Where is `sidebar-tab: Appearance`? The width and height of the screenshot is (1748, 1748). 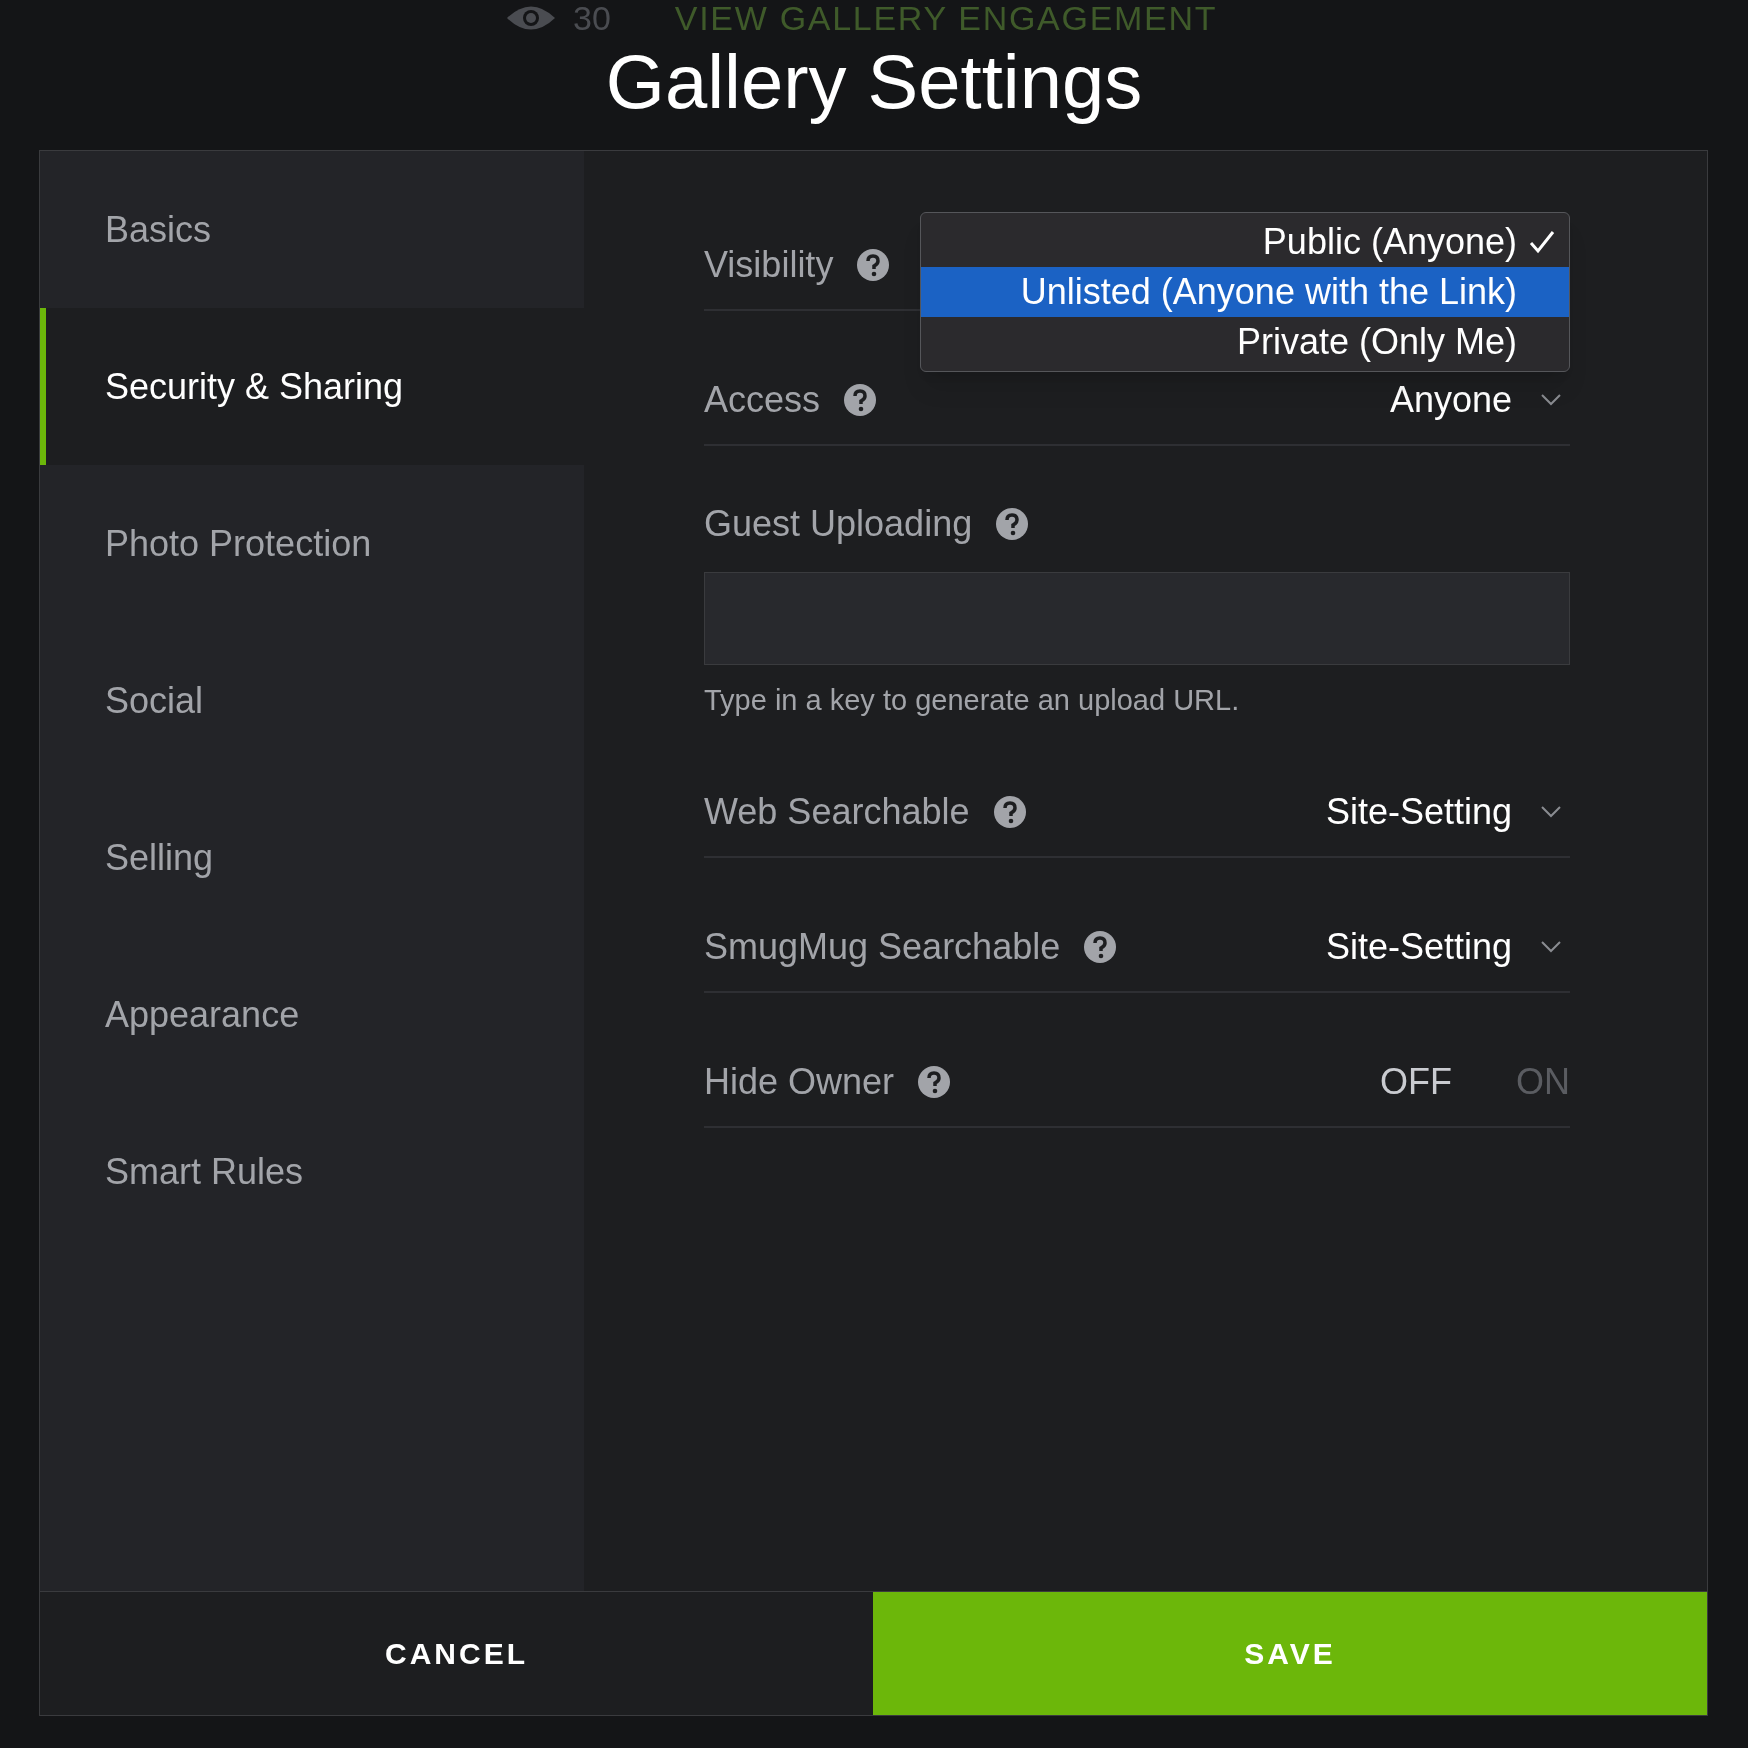
sidebar-tab: Appearance is located at coordinates (312, 1014).